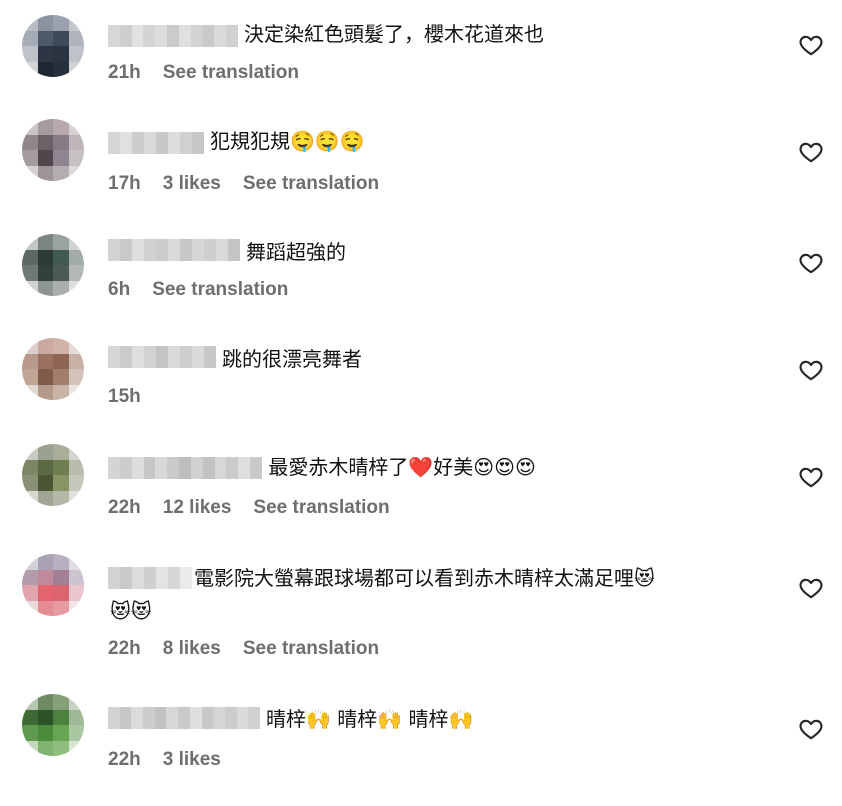 This screenshot has width=842, height=806. I want to click on comment-text: 決定染紅色頭髮了，櫻木花道來也, so click(394, 34).